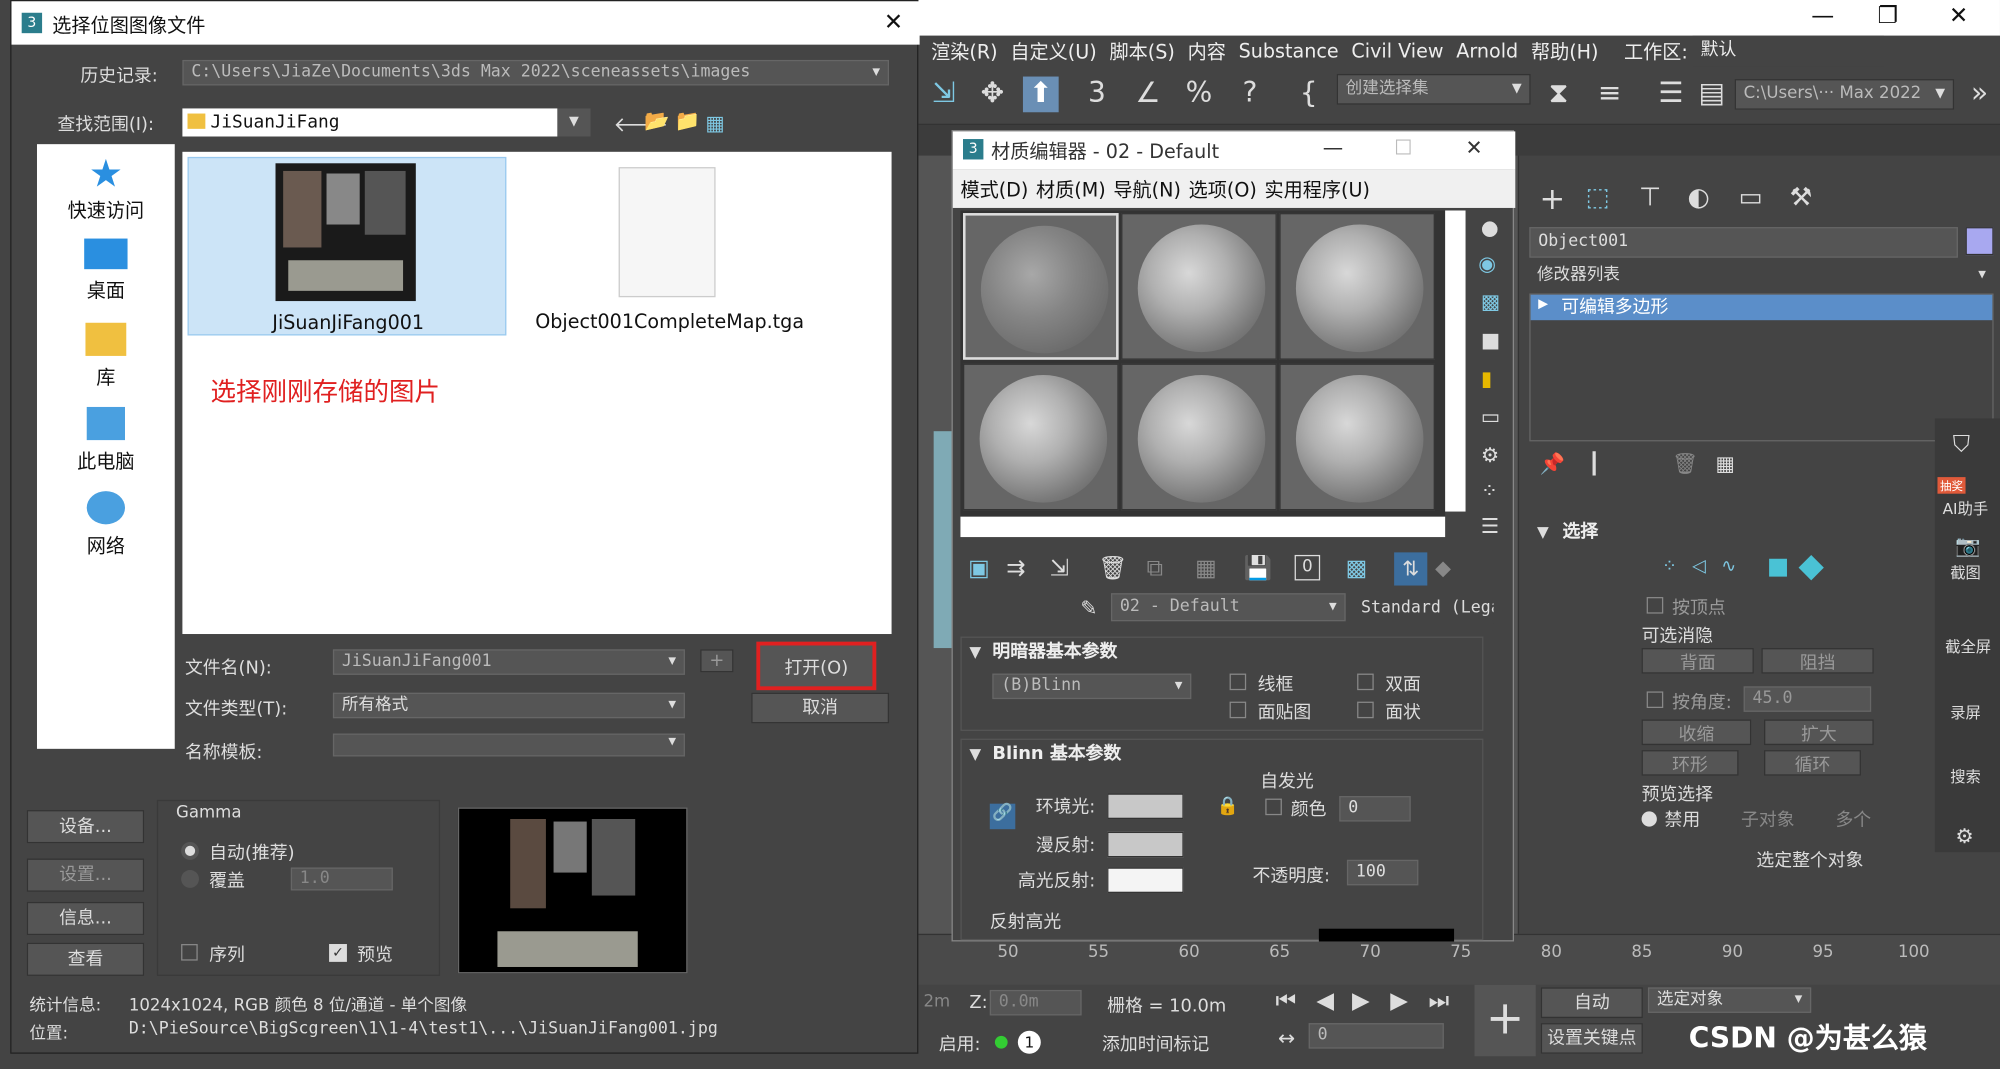 The height and width of the screenshot is (1069, 2000). What do you see at coordinates (1543, 532) in the screenshot?
I see `collapse-arrow-icon: ▼` at bounding box center [1543, 532].